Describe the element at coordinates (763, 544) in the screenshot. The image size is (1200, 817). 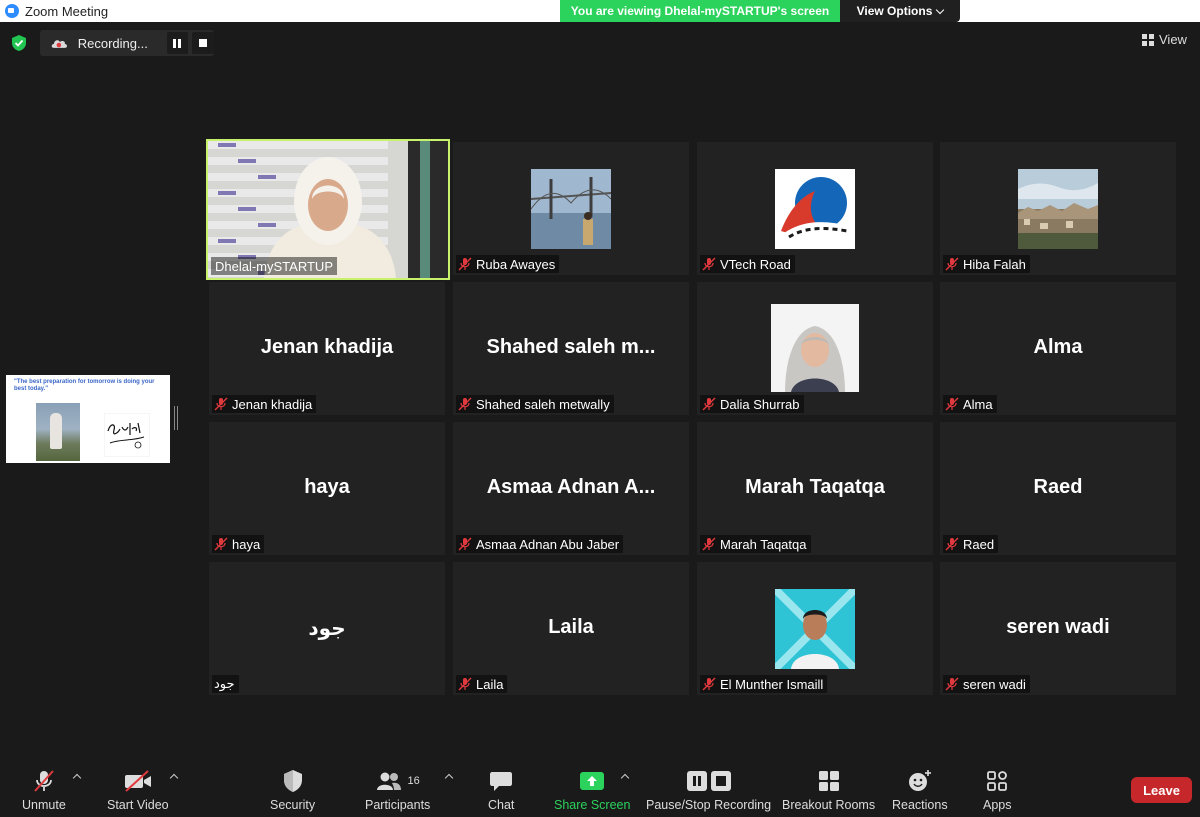
I see `participant-name: Marah Taqatqa` at that location.